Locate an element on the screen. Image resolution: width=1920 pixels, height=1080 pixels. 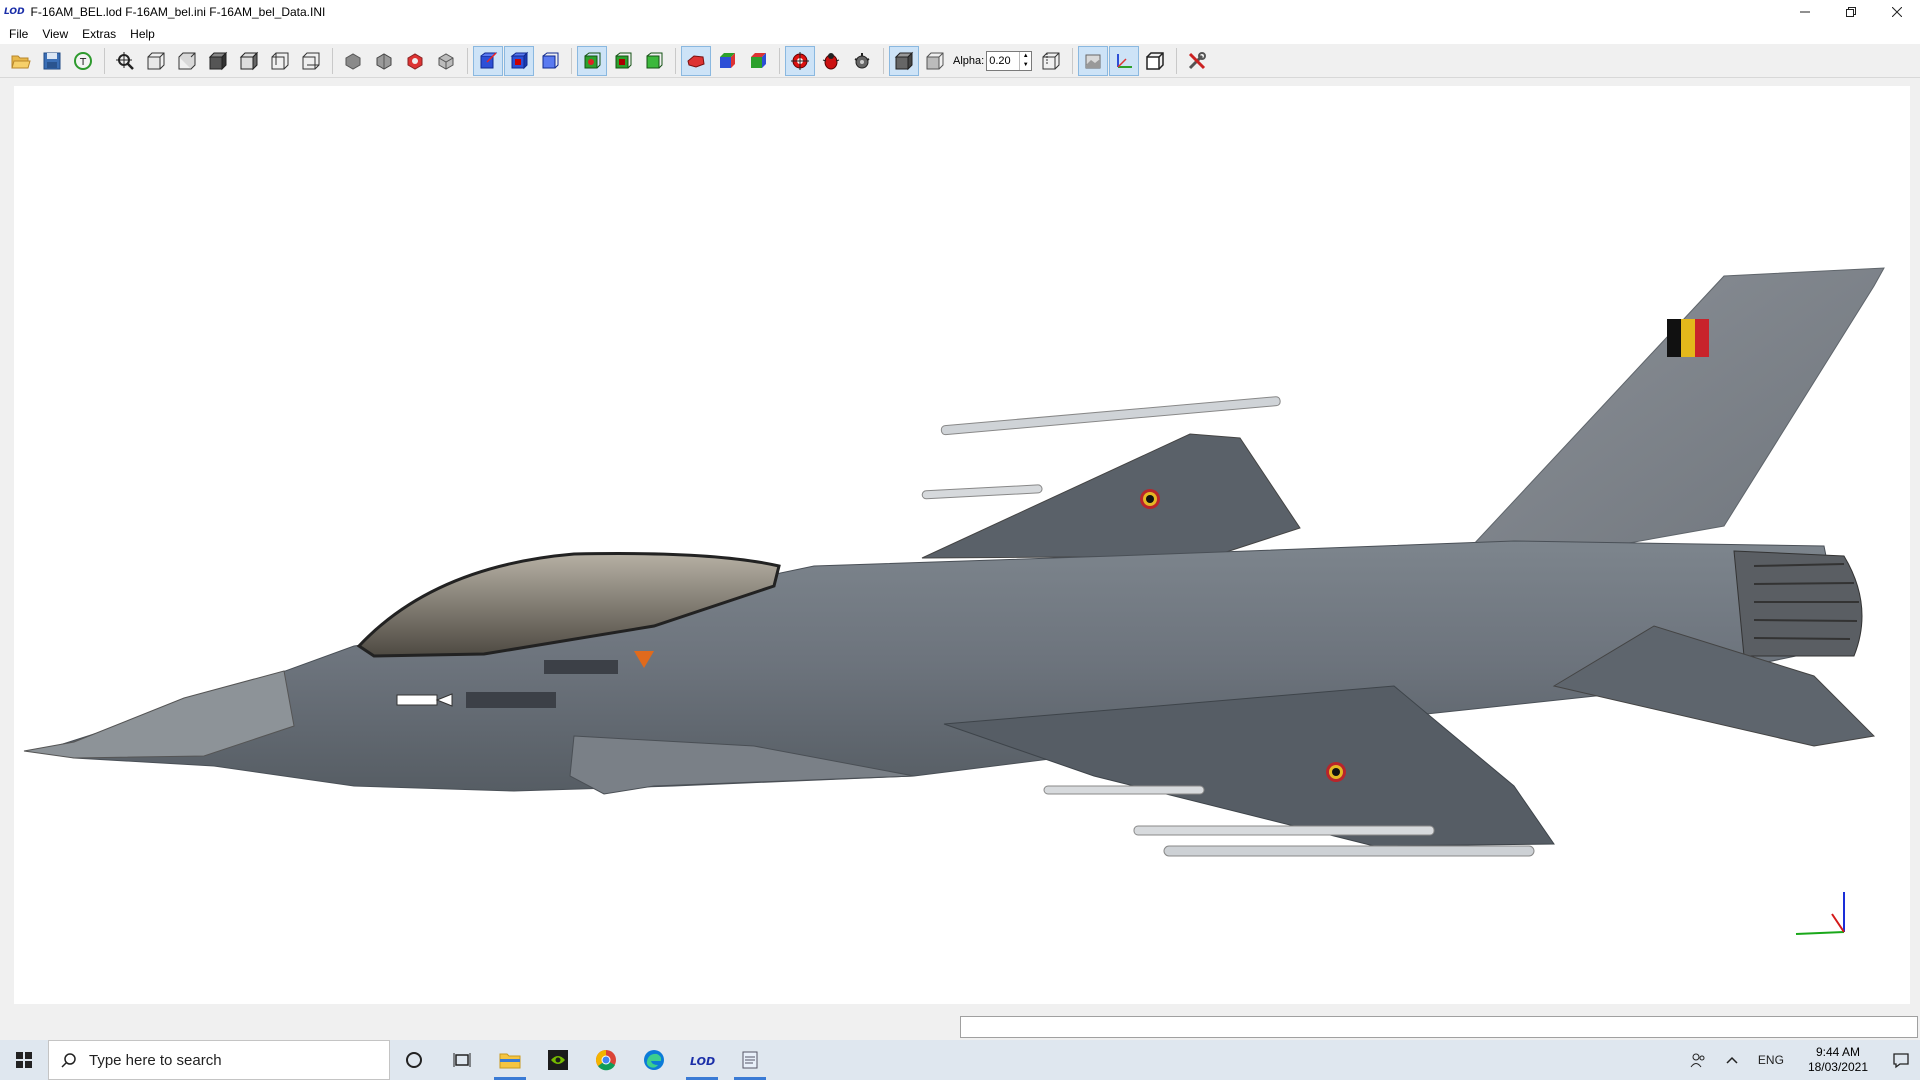
cube-side-icon is located at coordinates (249, 60).